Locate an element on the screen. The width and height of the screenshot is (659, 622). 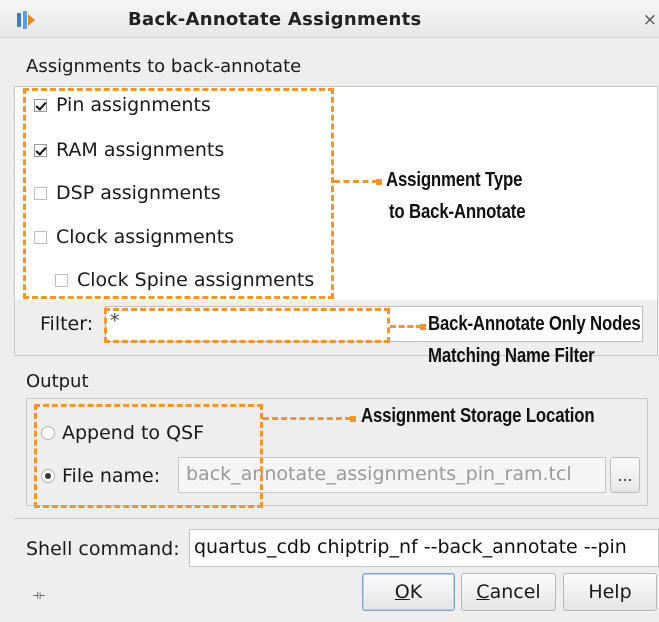
close-icon: × is located at coordinates (650, 20).